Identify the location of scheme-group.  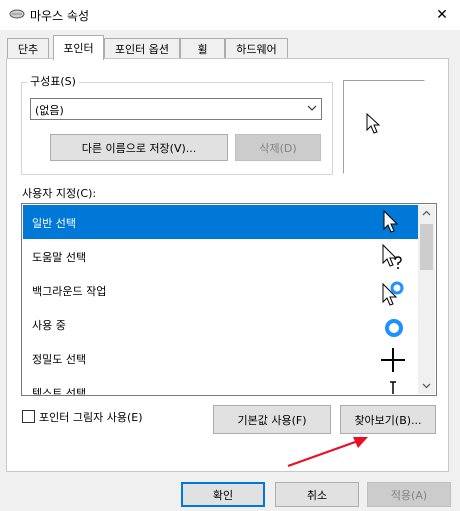
(177, 128).